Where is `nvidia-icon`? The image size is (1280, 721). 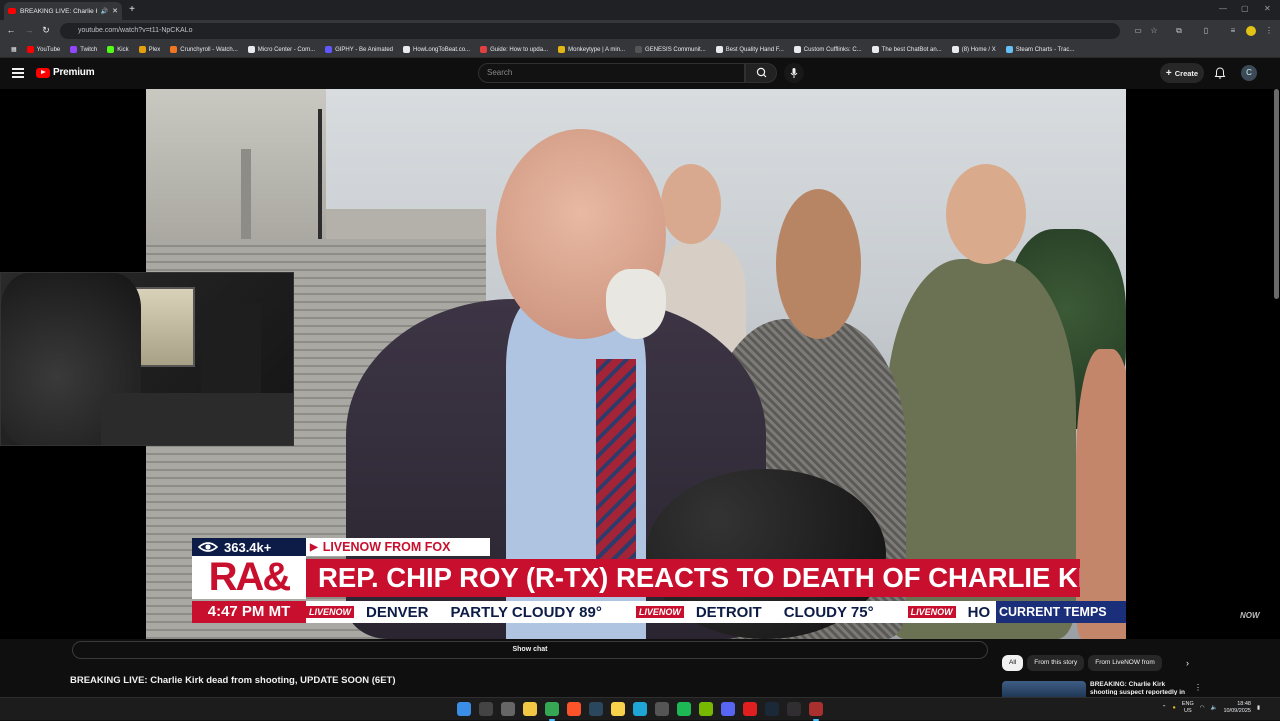
nvidia-icon is located at coordinates (706, 709).